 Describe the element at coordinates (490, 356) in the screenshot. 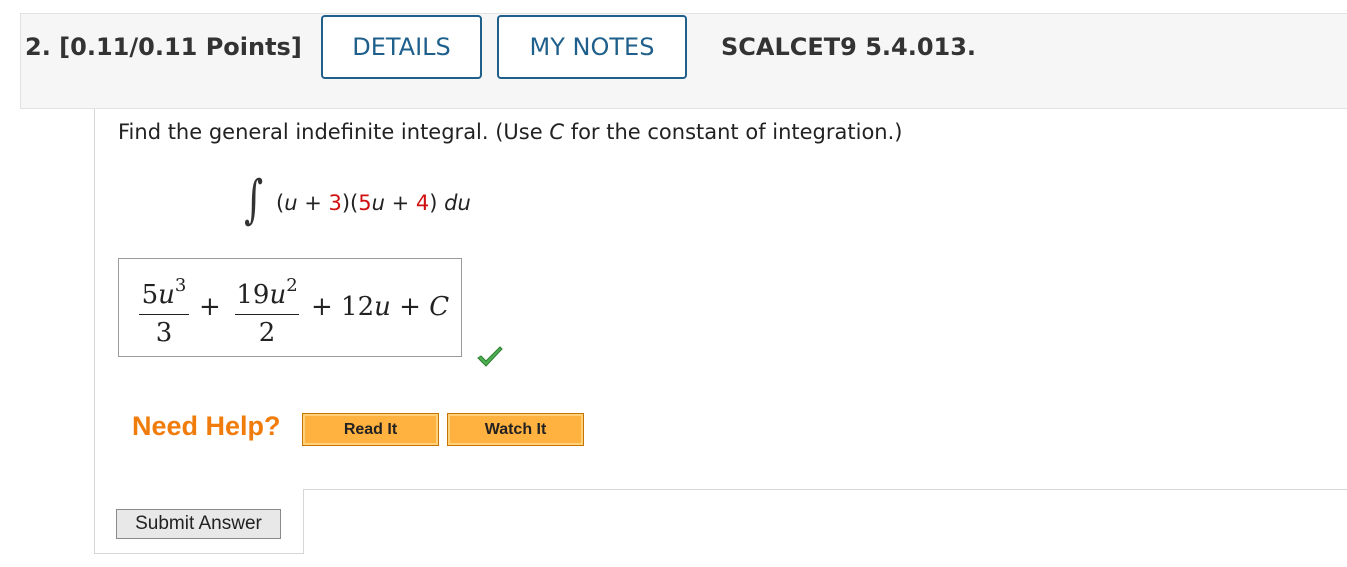

I see `correct-check-icon` at that location.